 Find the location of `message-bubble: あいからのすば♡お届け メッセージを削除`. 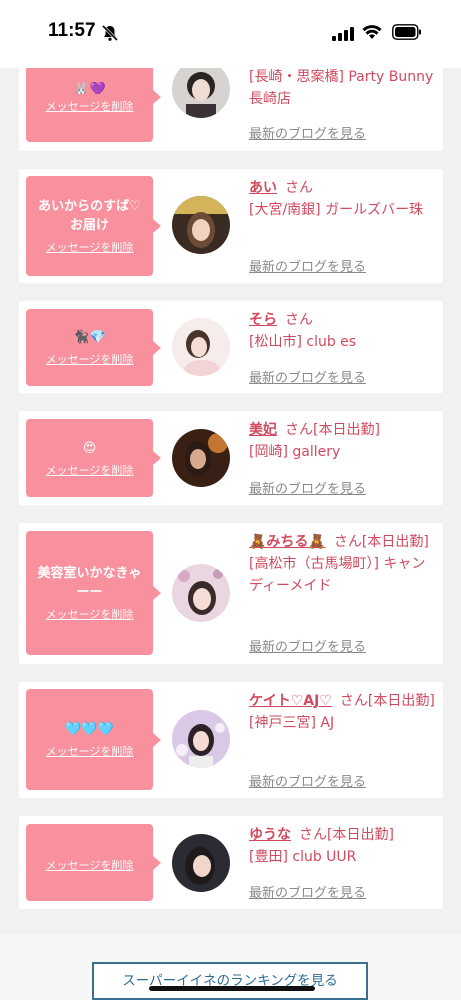

message-bubble: あいからのすば♡お届け メッセージを削除 is located at coordinates (93, 226).